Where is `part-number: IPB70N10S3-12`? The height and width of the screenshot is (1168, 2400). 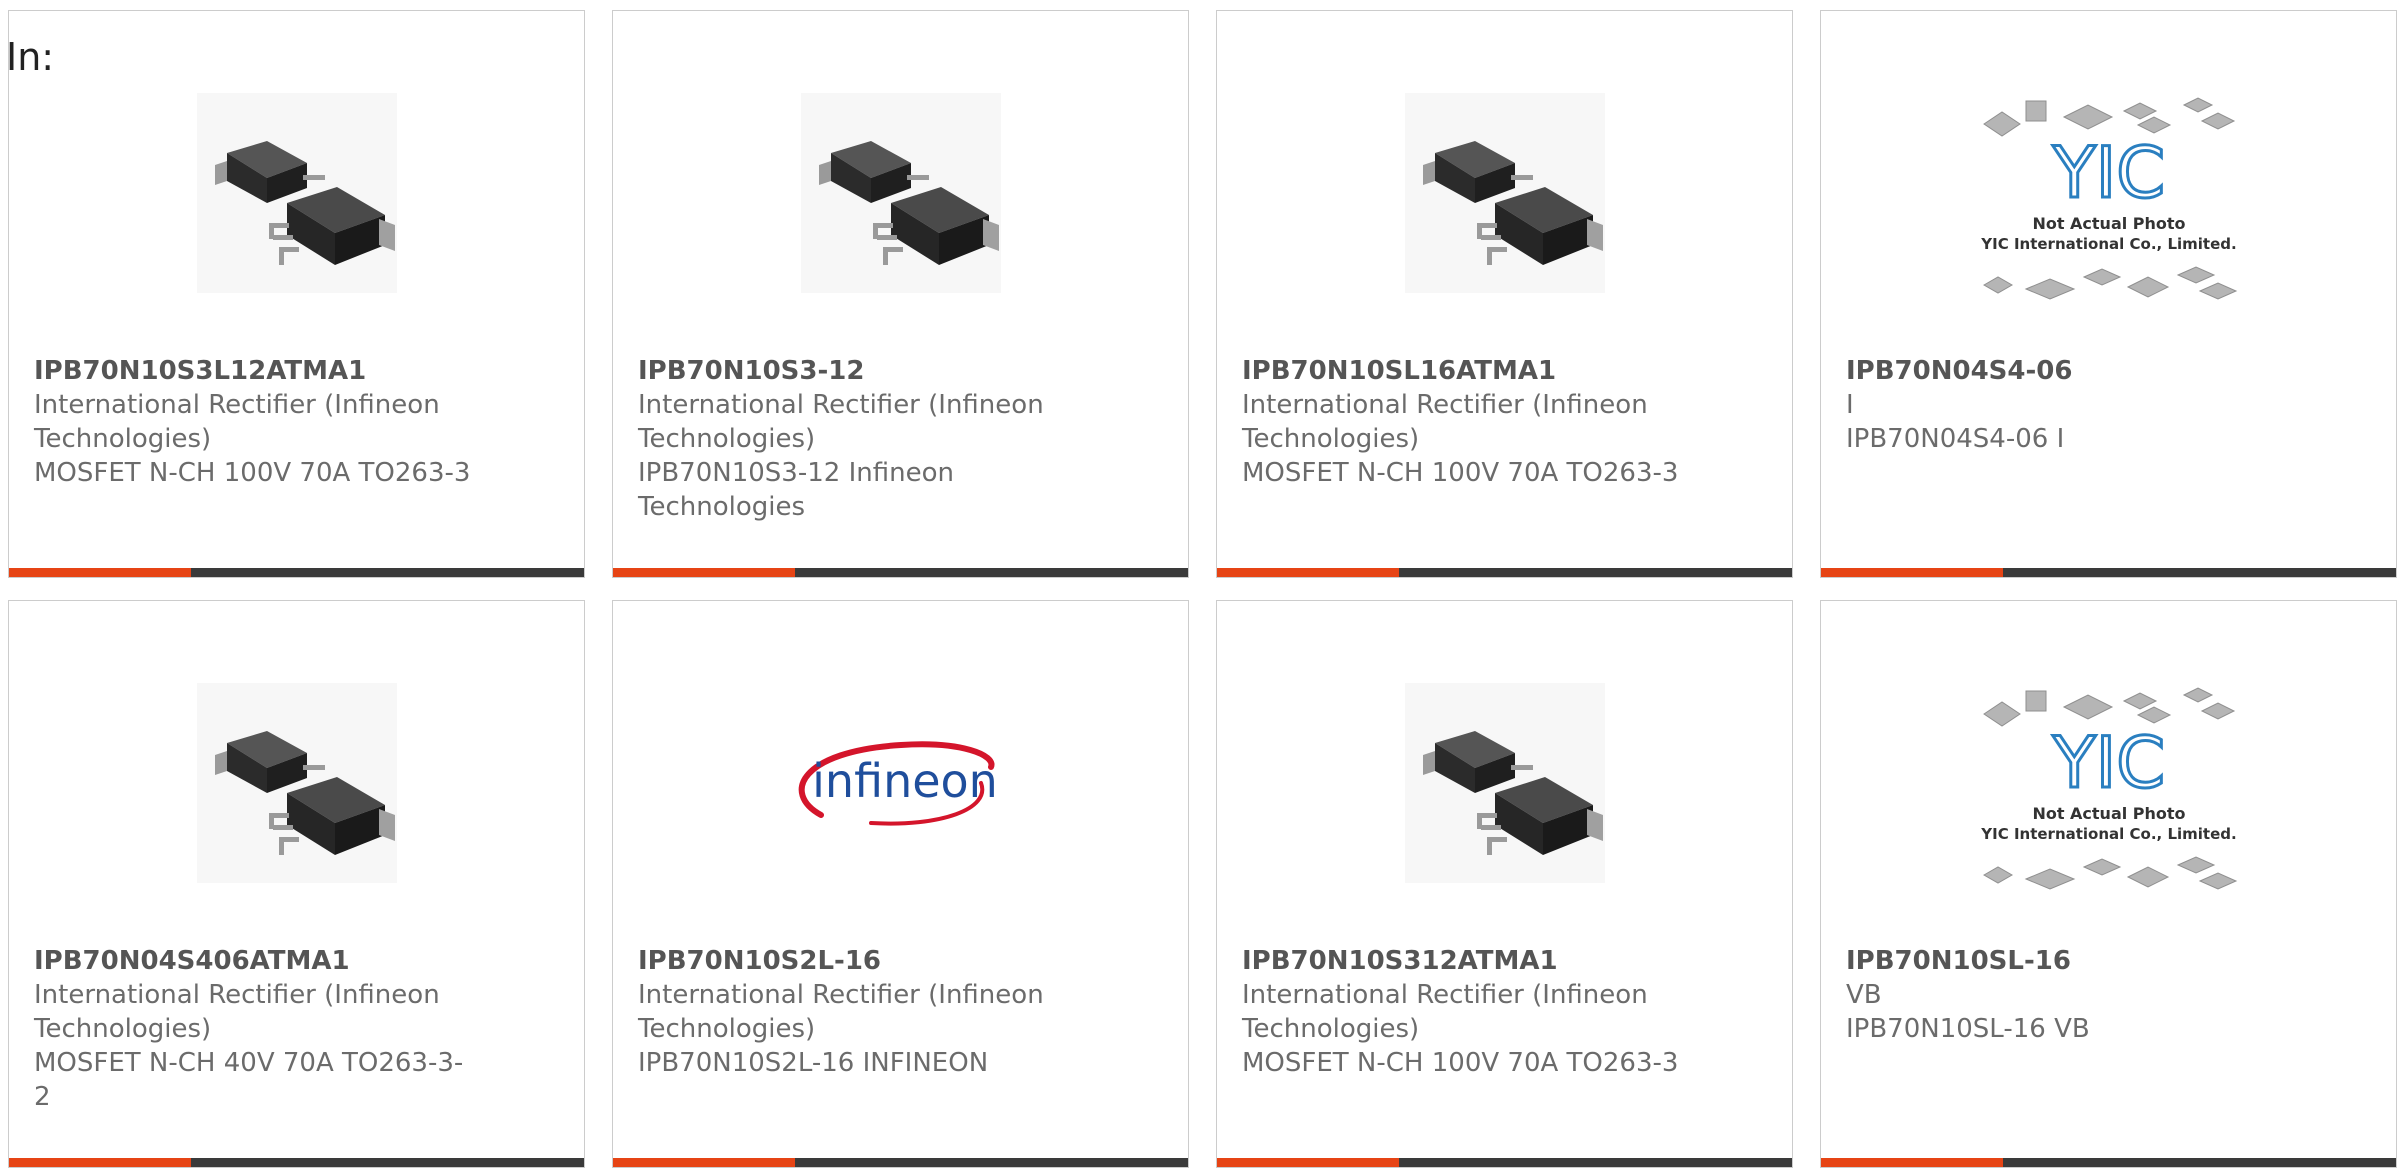
part-number: IPB70N10S3-12 is located at coordinates (858, 371).